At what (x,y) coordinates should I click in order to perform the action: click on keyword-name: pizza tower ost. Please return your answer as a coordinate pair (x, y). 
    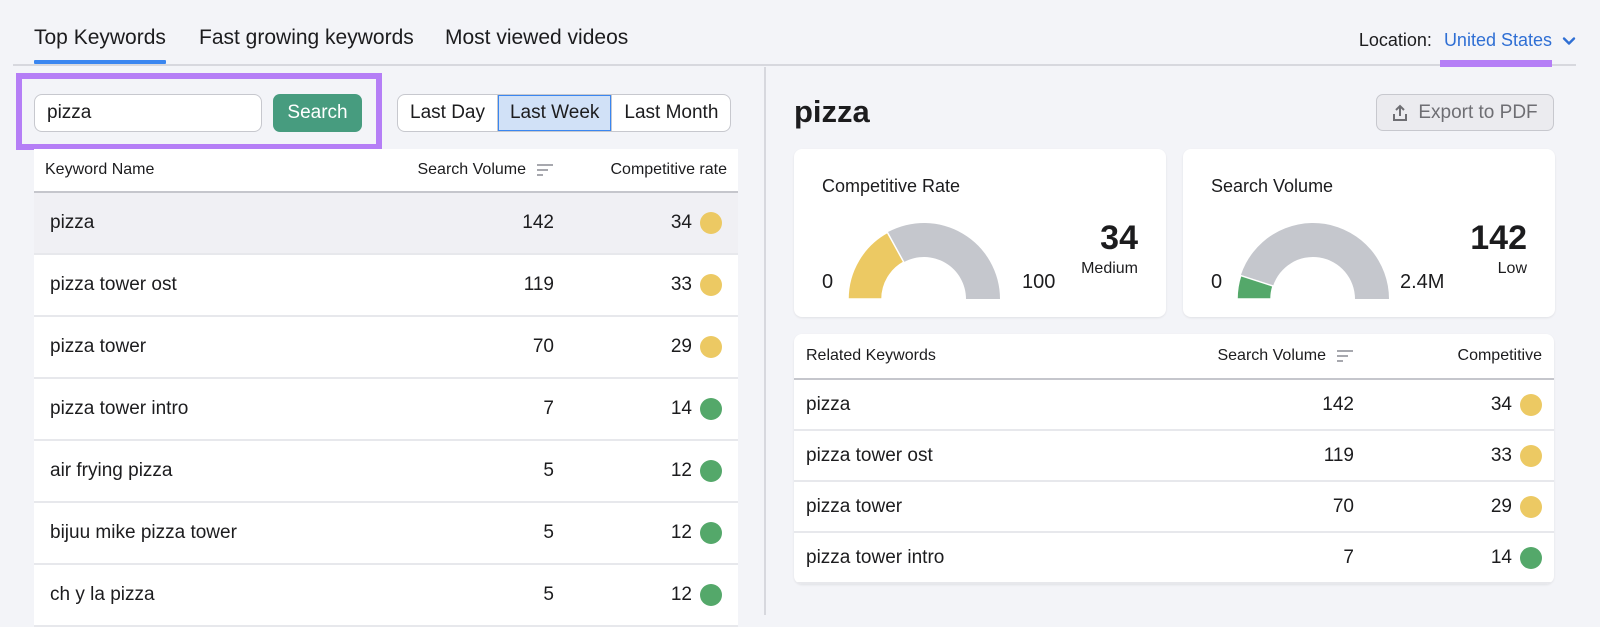
    Looking at the image, I should click on (113, 284).